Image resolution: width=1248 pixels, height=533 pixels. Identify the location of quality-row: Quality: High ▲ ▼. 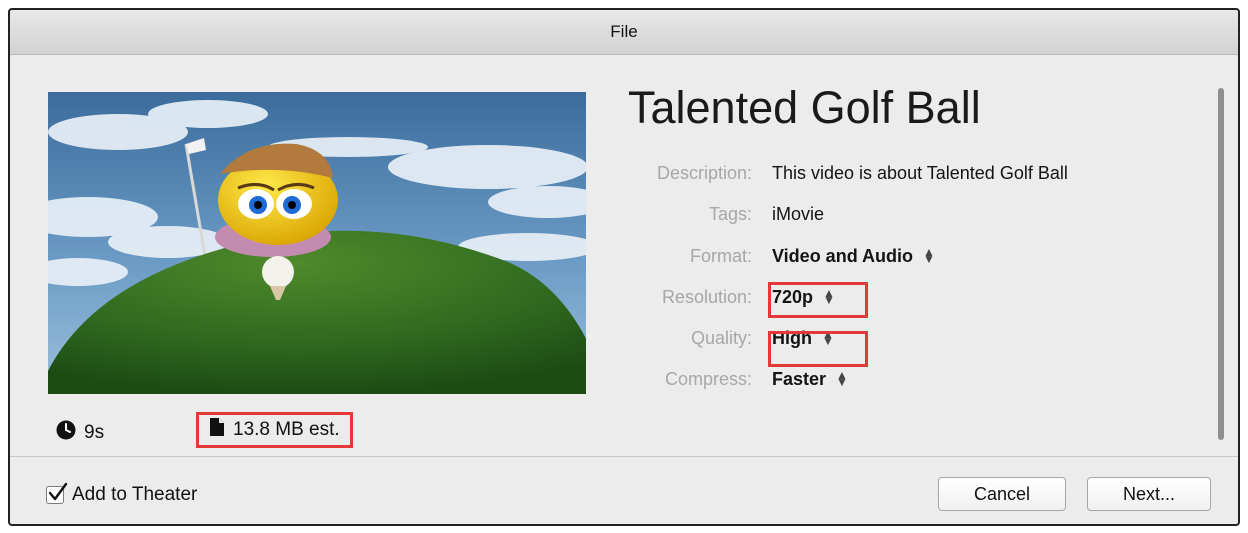
(905, 338).